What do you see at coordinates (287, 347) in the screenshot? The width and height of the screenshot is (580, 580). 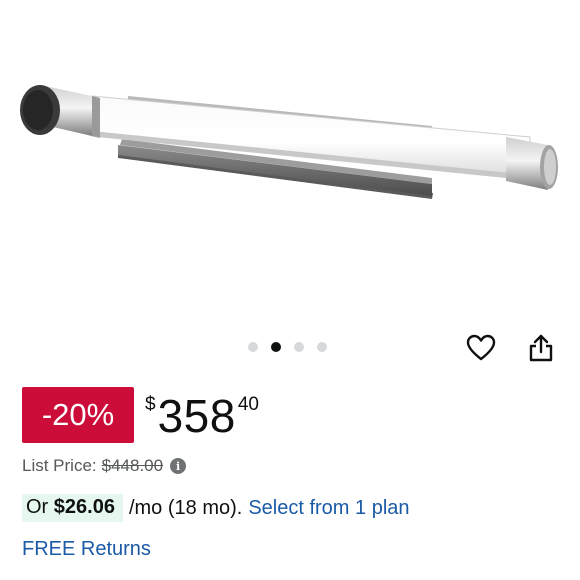 I see `image-carousel-indicator` at bounding box center [287, 347].